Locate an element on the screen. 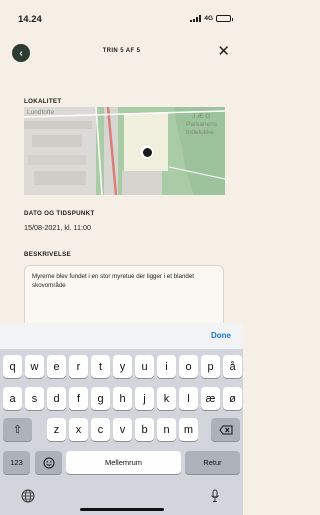  network-label: 4G is located at coordinates (208, 18).